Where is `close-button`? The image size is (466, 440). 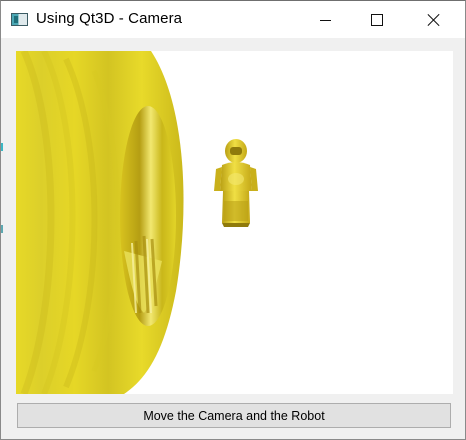
close-button is located at coordinates (434, 19).